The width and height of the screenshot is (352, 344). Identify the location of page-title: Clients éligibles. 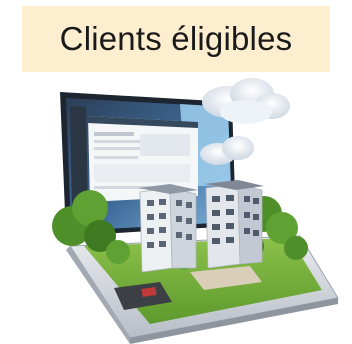
(176, 38).